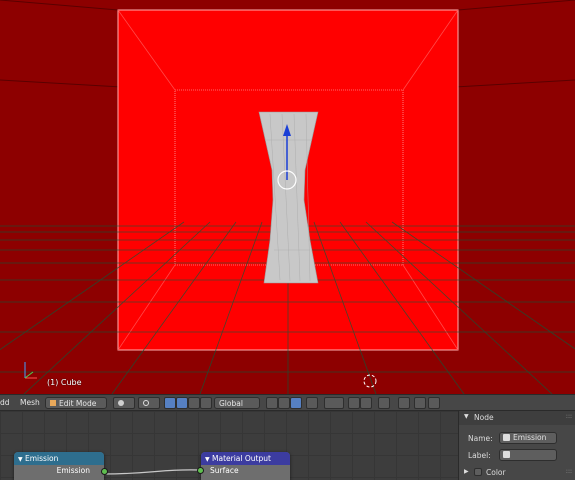 The image size is (575, 480). I want to click on node-section-title: Node, so click(484, 417).